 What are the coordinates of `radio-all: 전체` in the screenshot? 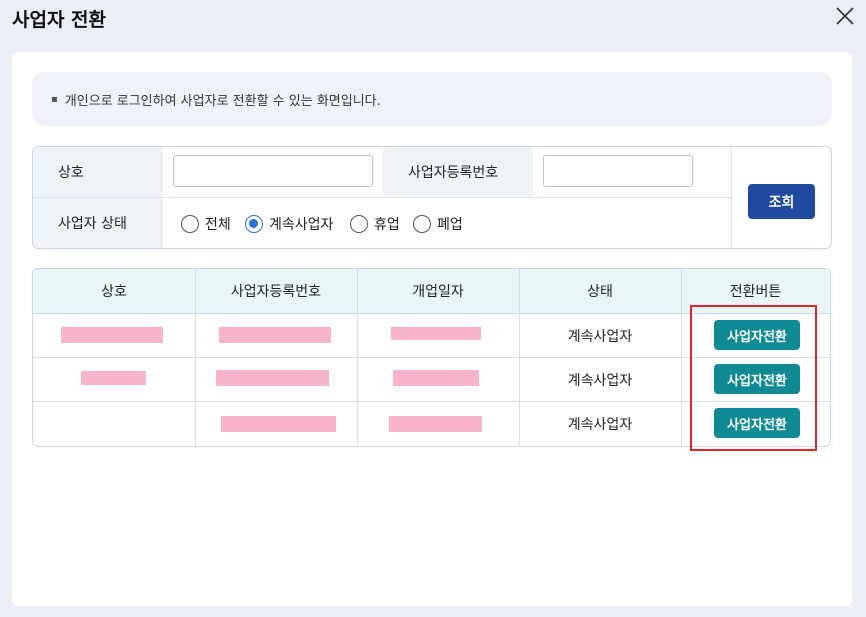 It's located at (206, 224).